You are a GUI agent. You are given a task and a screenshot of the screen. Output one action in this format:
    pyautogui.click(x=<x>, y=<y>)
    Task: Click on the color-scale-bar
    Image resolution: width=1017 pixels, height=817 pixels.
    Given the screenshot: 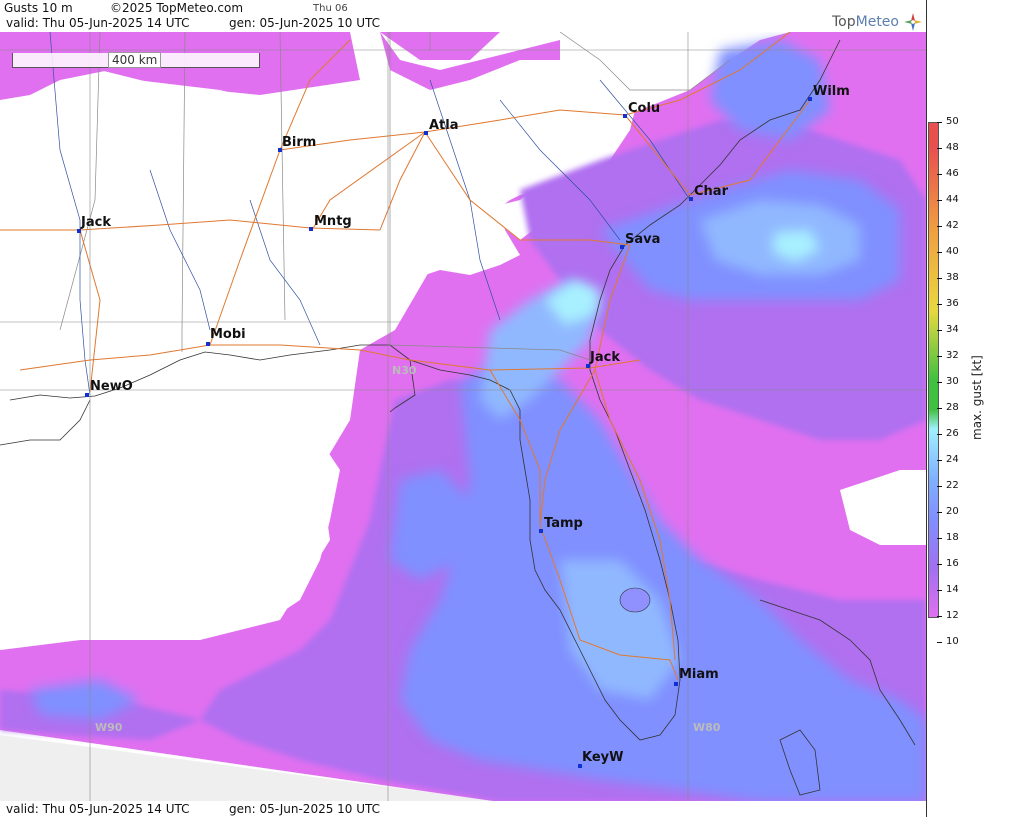 What is the action you would take?
    pyautogui.click(x=933, y=370)
    